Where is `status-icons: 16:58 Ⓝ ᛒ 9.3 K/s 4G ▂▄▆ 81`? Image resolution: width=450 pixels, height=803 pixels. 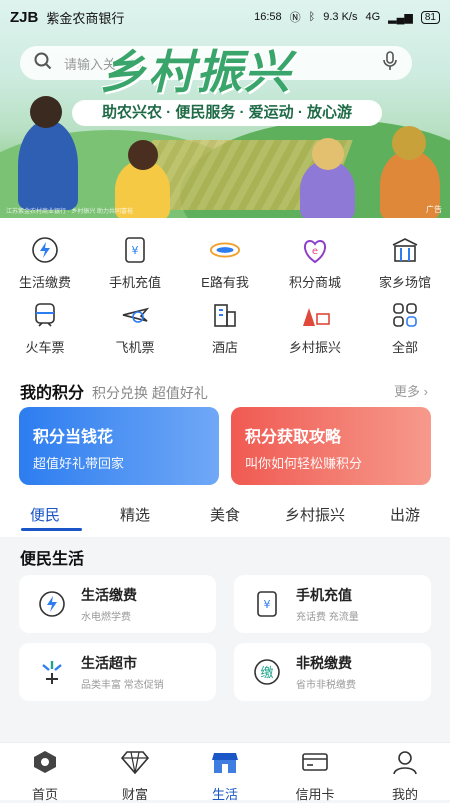
status-icons: 16:58 Ⓝ ᛒ 9.3 K/s 4G ▂▄▆ 81 is located at coordinates (347, 17).